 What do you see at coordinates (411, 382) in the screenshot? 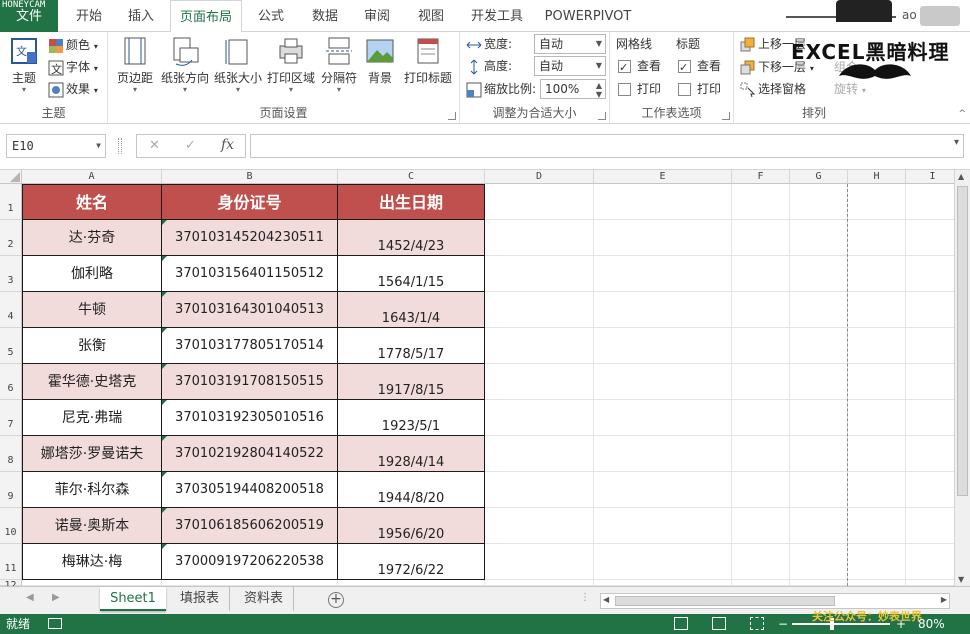
I see `birth-date-cell: 1917/8/15` at bounding box center [411, 382].